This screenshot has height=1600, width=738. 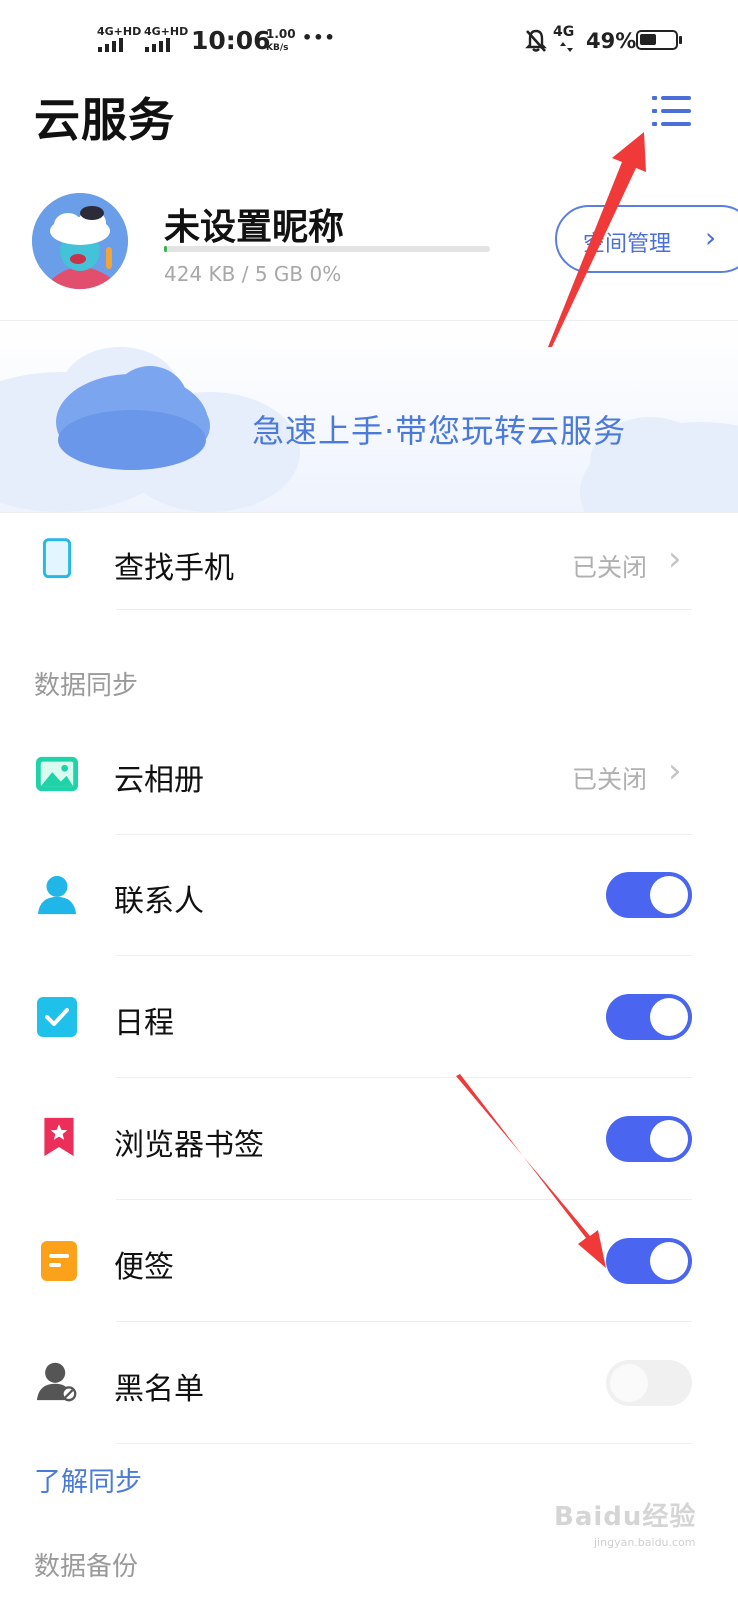 What do you see at coordinates (645, 1542) in the screenshot?
I see `watermark-url: jingyan.baidu.com` at bounding box center [645, 1542].